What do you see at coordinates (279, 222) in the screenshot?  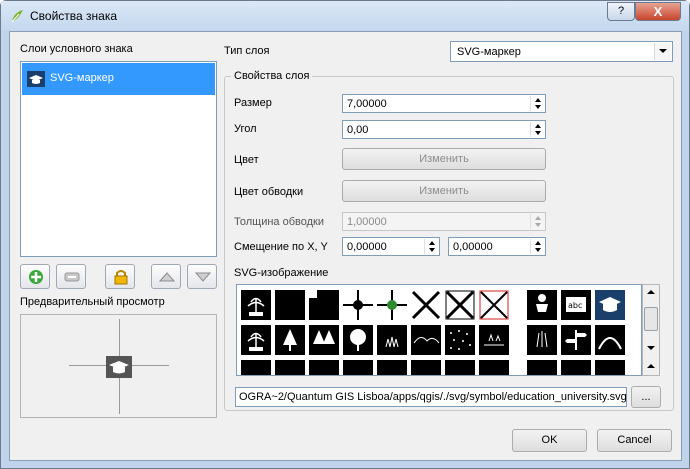 I see `border-width-label: Толщина обводки` at bounding box center [279, 222].